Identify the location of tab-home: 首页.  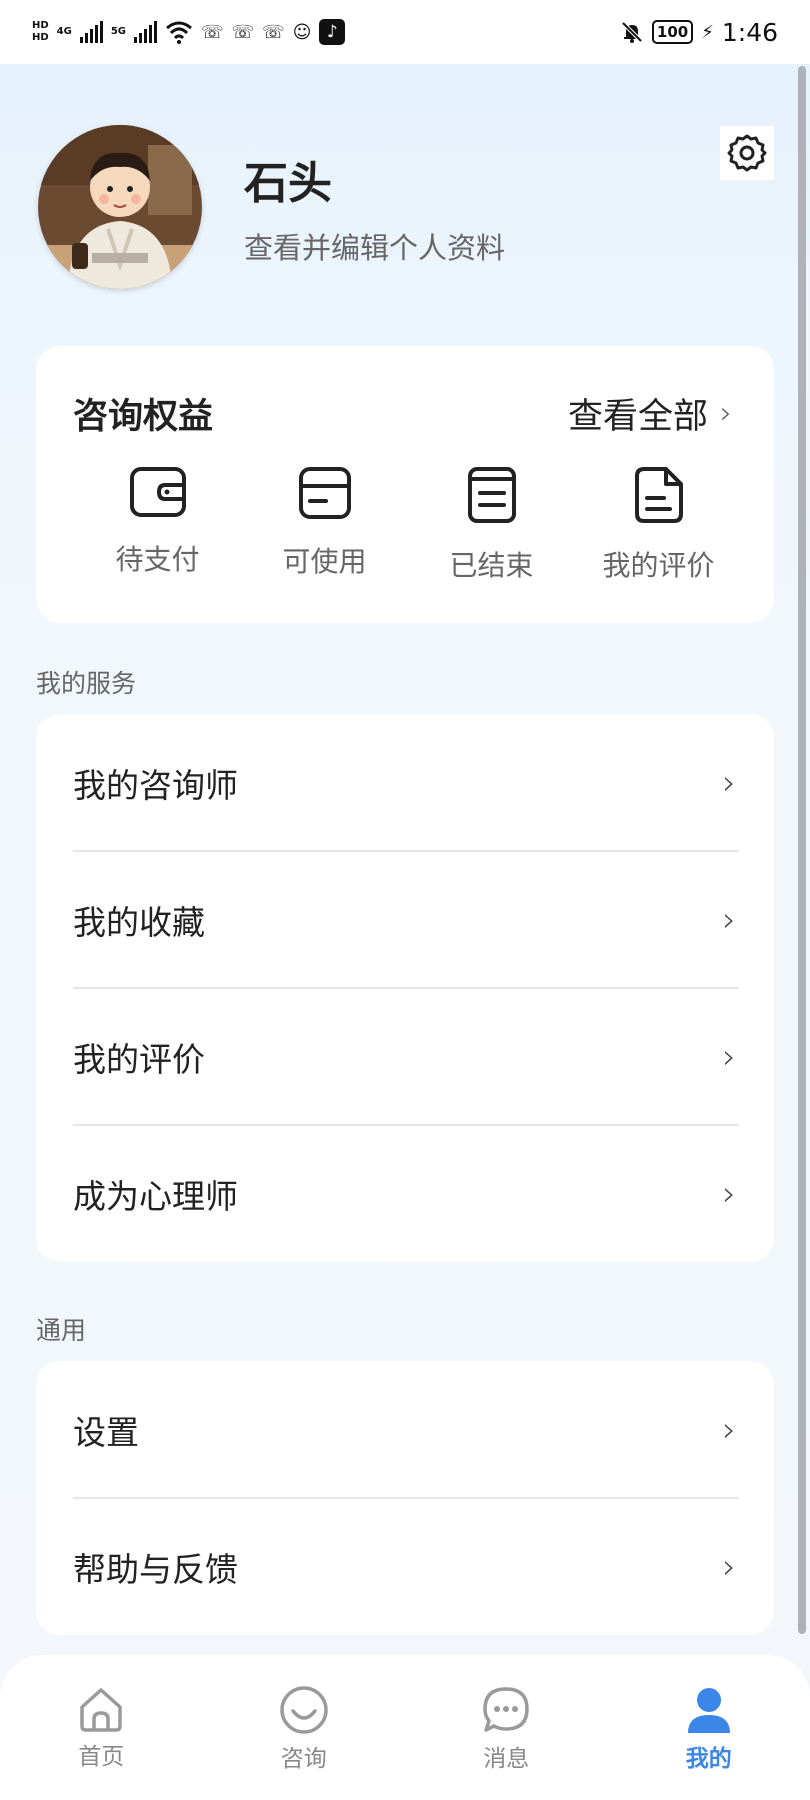
(101, 1727).